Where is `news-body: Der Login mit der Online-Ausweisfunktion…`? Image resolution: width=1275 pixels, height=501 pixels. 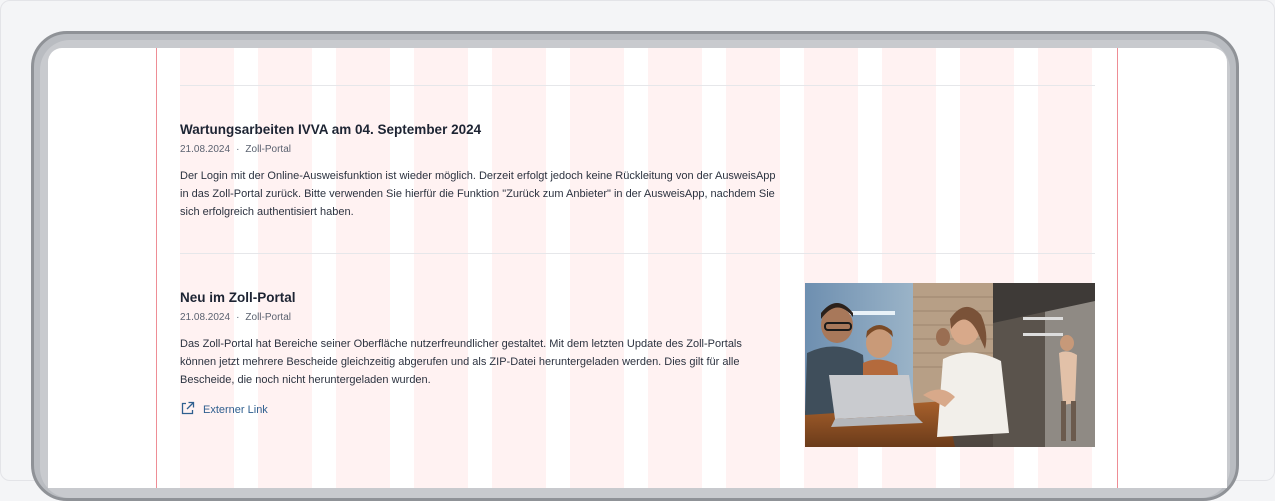 news-body: Der Login mit der Online-Ausweisfunktion… is located at coordinates (478, 194).